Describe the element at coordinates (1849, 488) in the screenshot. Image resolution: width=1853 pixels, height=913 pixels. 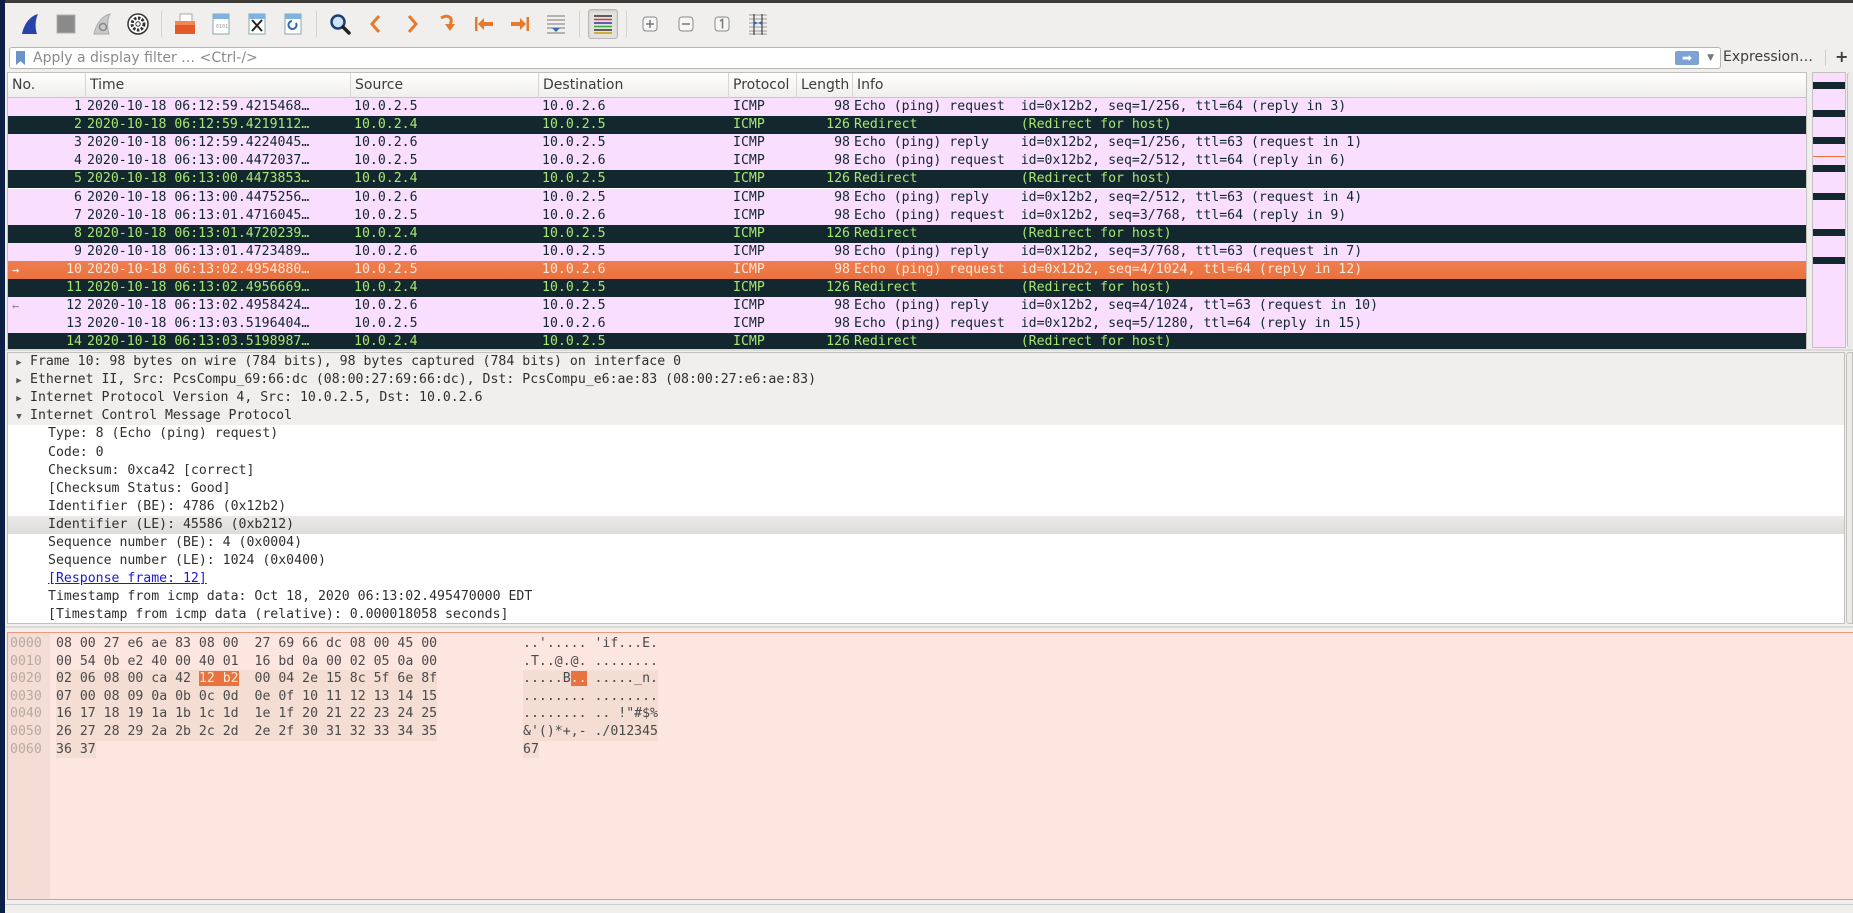
I see `packet-details-scrollbar` at that location.